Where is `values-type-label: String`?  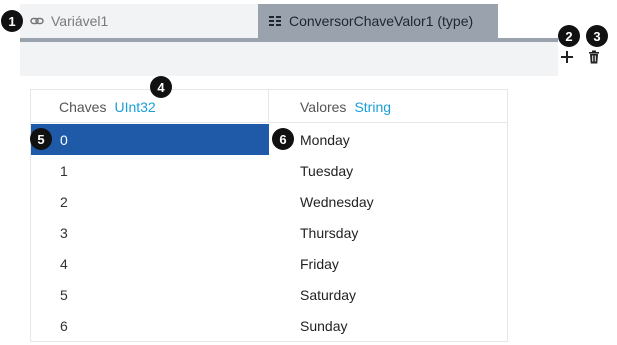 values-type-label: String is located at coordinates (372, 107).